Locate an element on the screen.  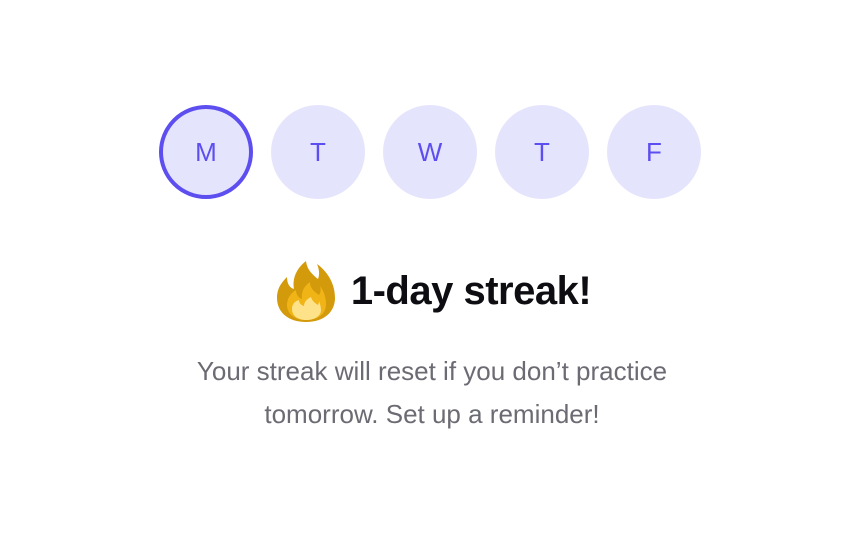
day-thursday: T is located at coordinates (542, 152).